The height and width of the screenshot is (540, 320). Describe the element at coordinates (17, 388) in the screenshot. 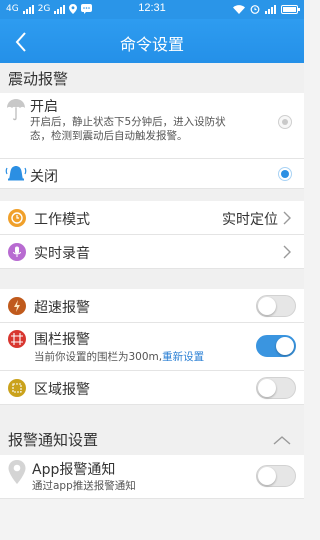

I see `region-icon` at that location.